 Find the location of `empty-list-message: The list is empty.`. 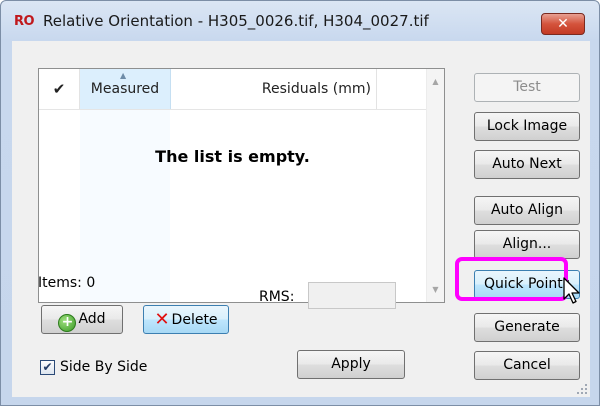

empty-list-message: The list is empty. is located at coordinates (232, 156).